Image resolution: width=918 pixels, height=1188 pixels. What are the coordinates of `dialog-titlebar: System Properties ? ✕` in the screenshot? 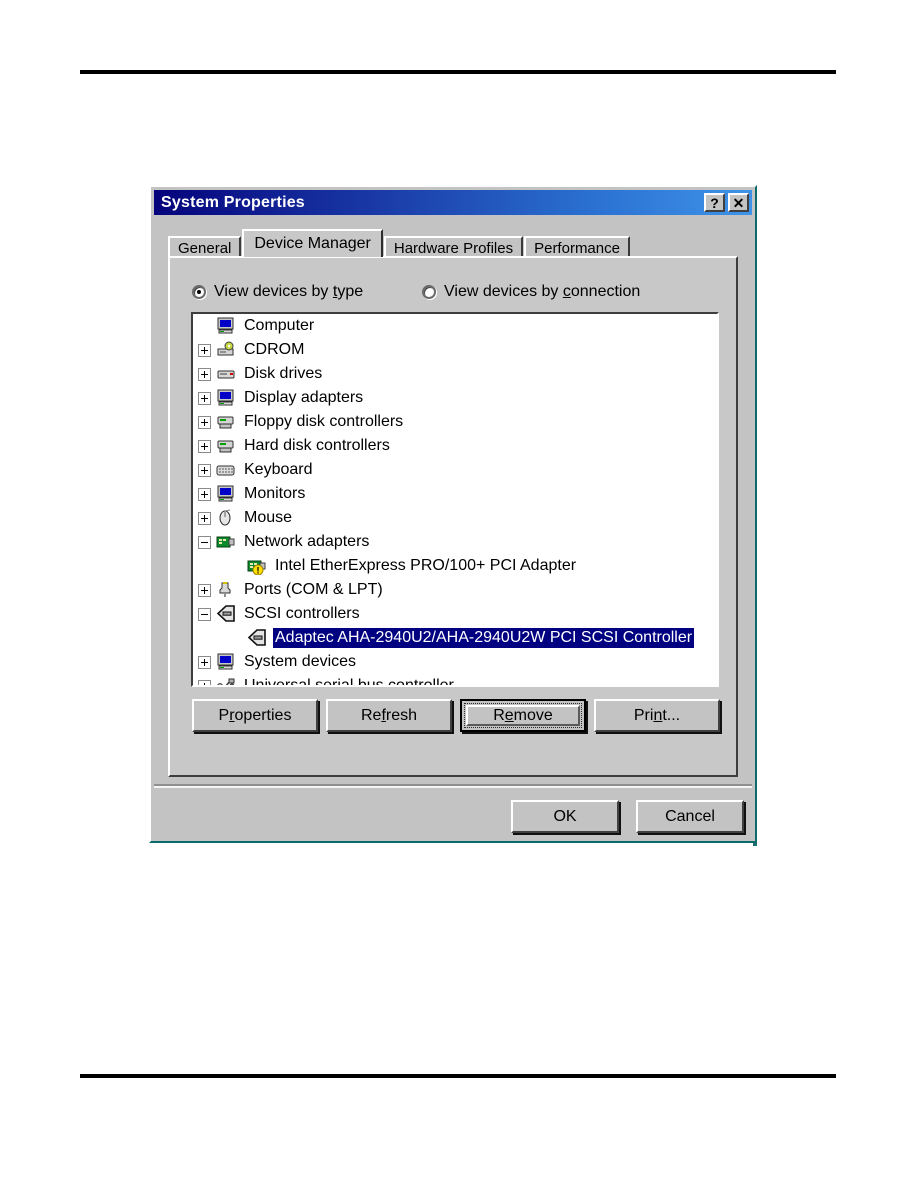 It's located at (453, 202).